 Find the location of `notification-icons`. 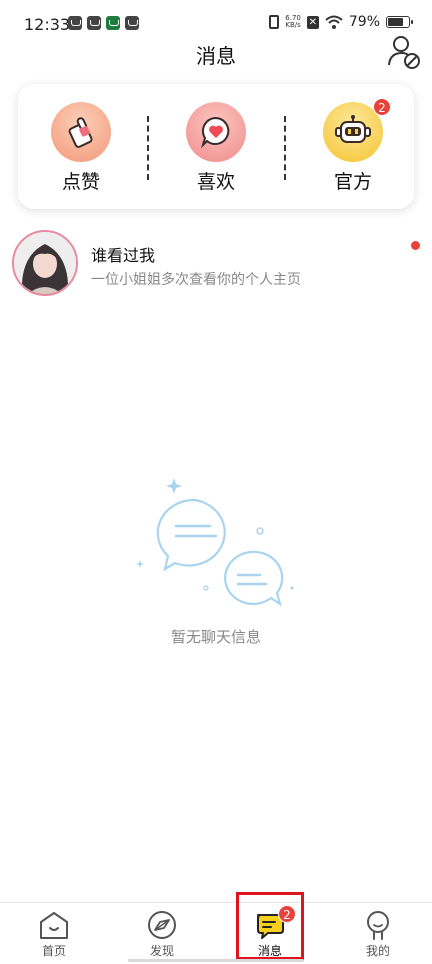

notification-icons is located at coordinates (103, 23).